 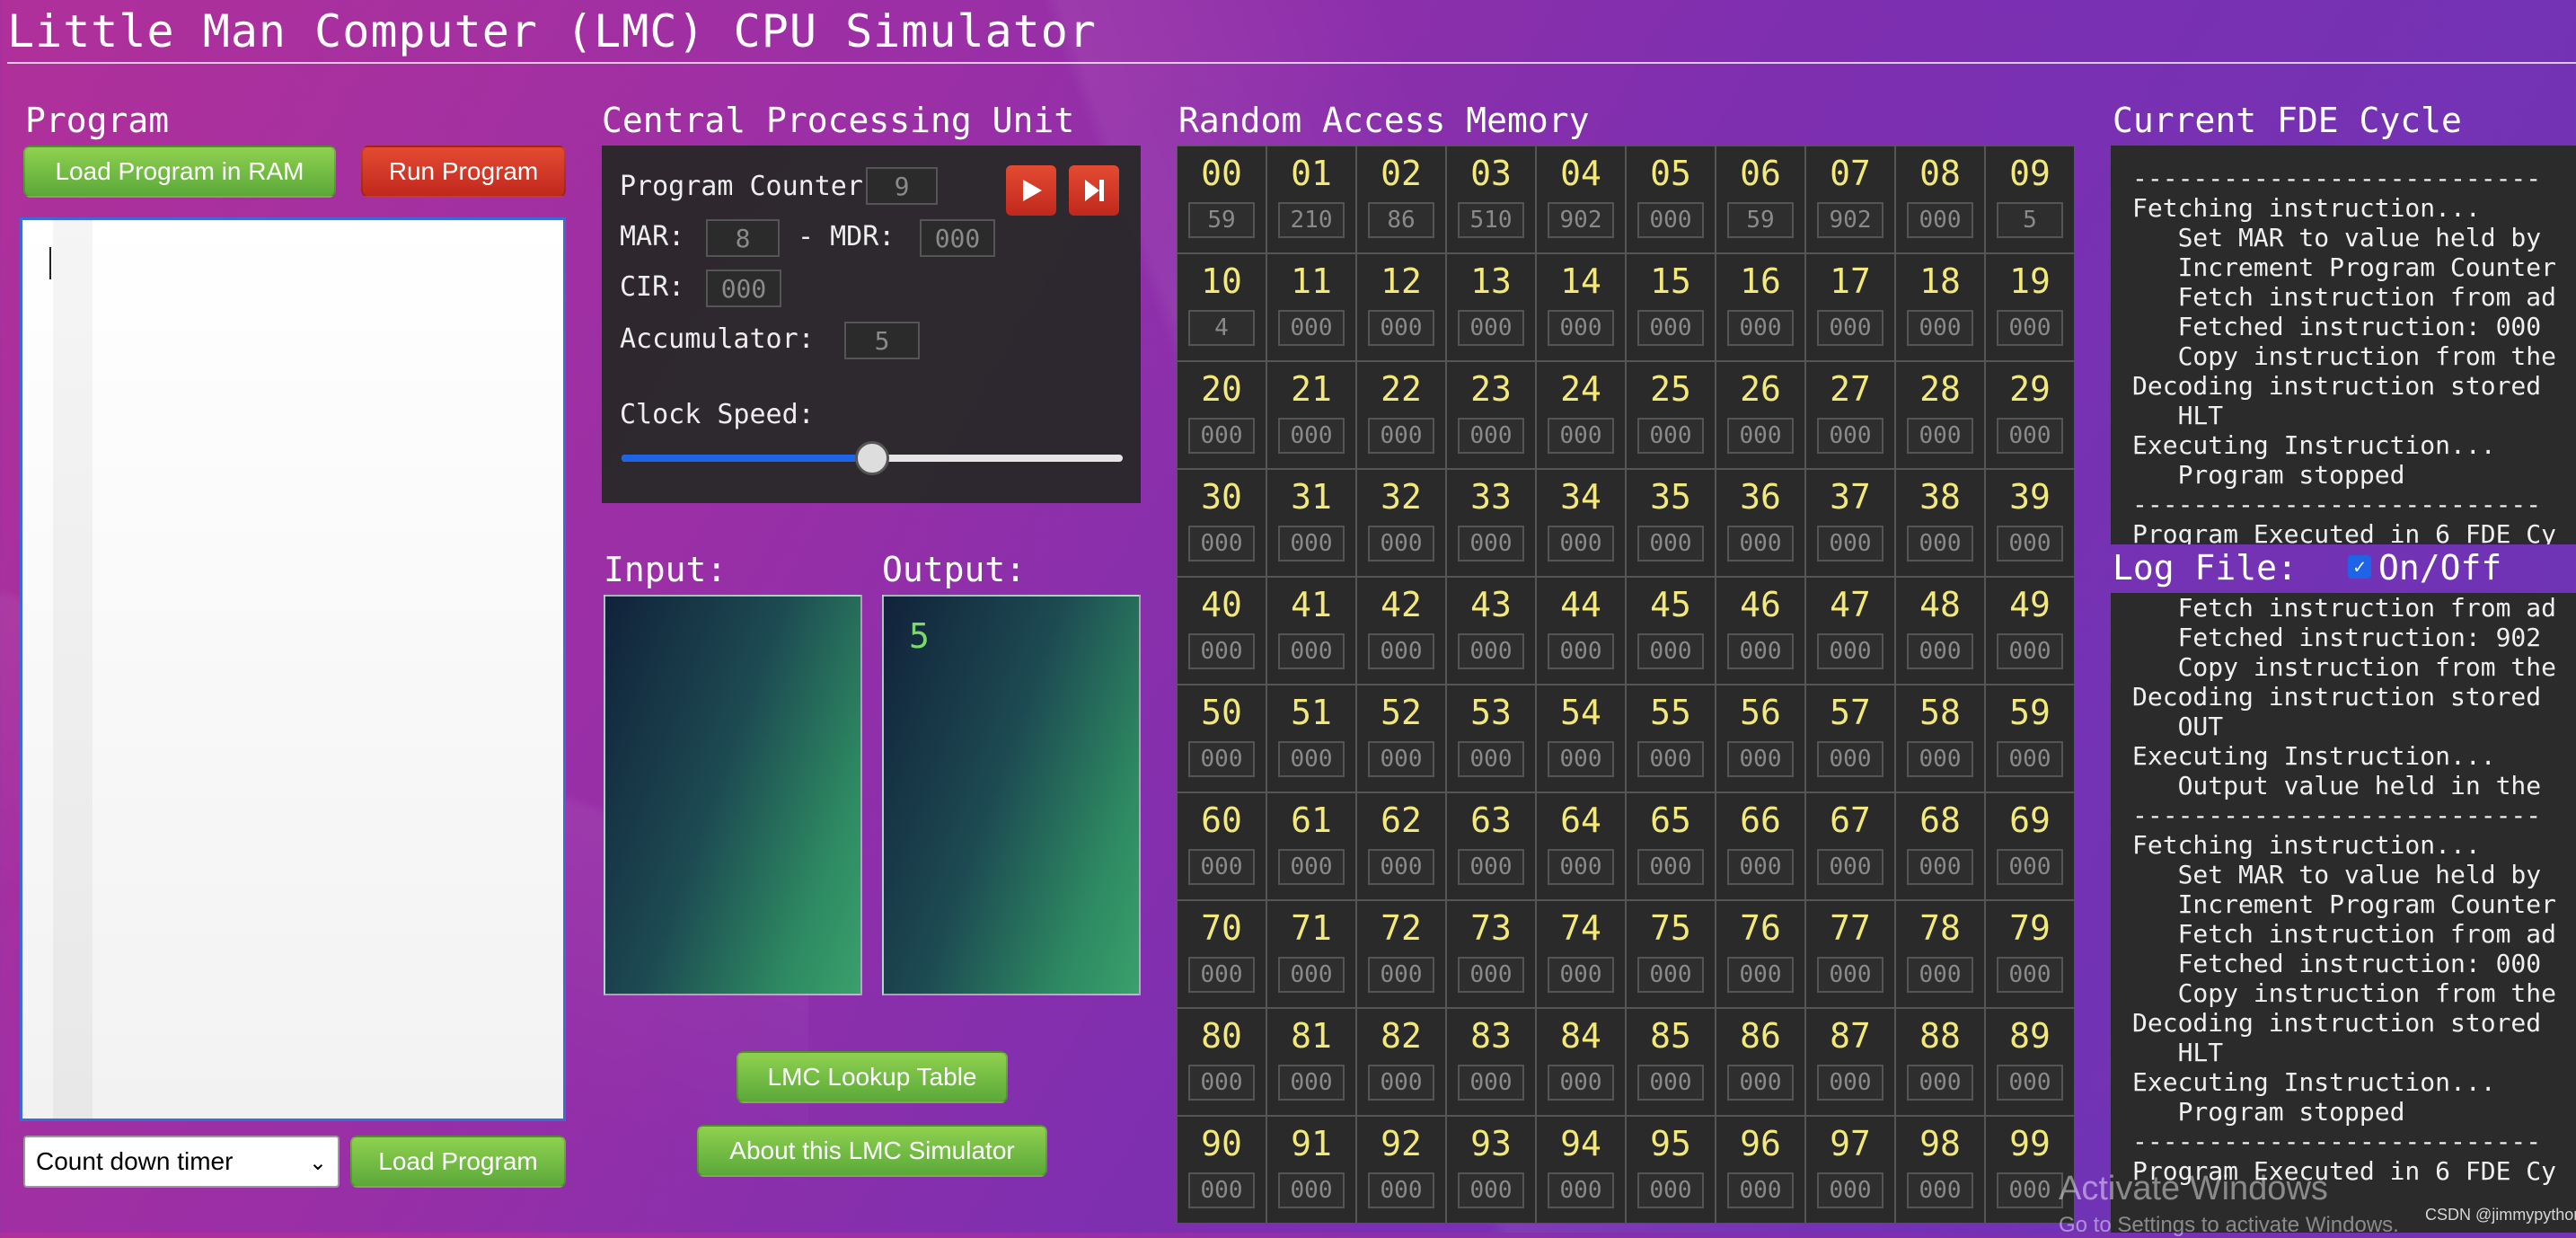 What do you see at coordinates (1031, 190) in the screenshot?
I see `step-run-button` at bounding box center [1031, 190].